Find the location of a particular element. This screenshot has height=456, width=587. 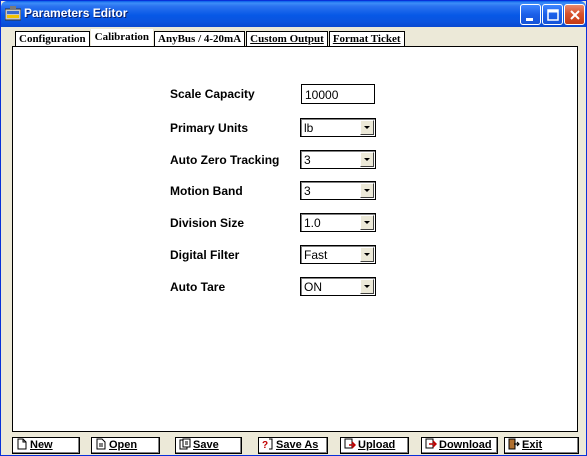

exit-button: Exit is located at coordinates (541, 445).